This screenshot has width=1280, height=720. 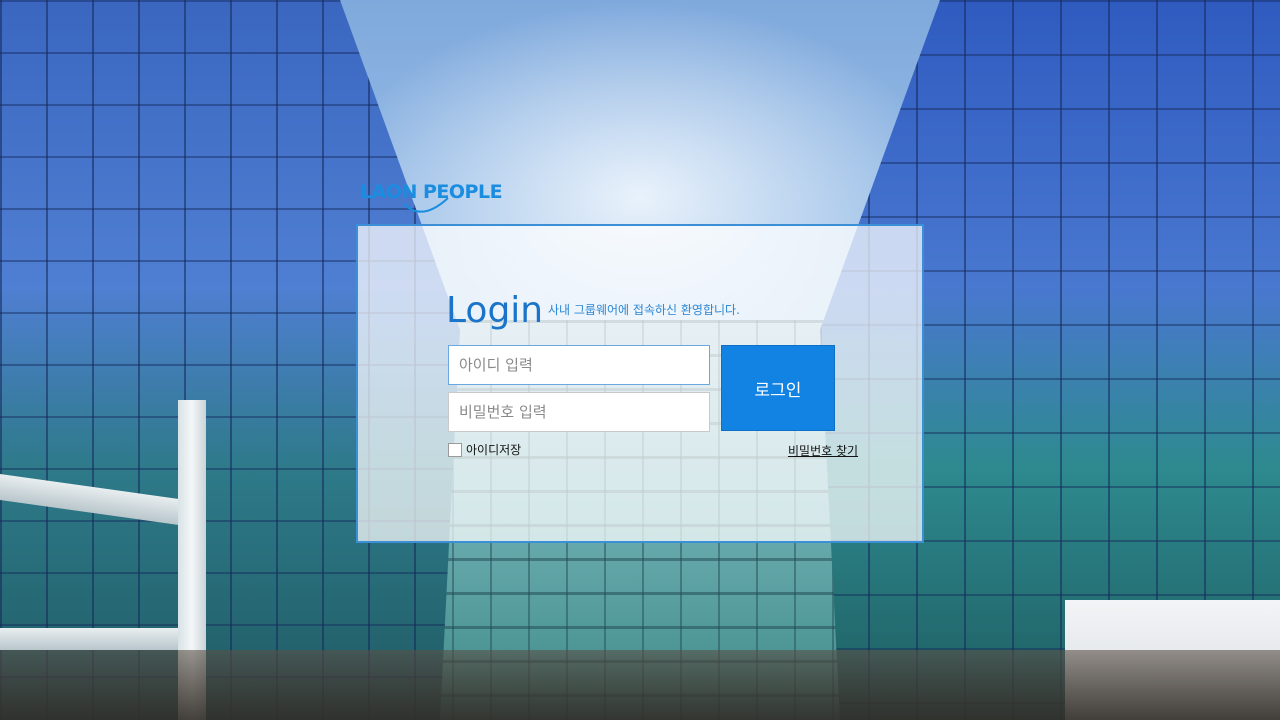 I want to click on checkbox-unchecked-icon, so click(x=455, y=450).